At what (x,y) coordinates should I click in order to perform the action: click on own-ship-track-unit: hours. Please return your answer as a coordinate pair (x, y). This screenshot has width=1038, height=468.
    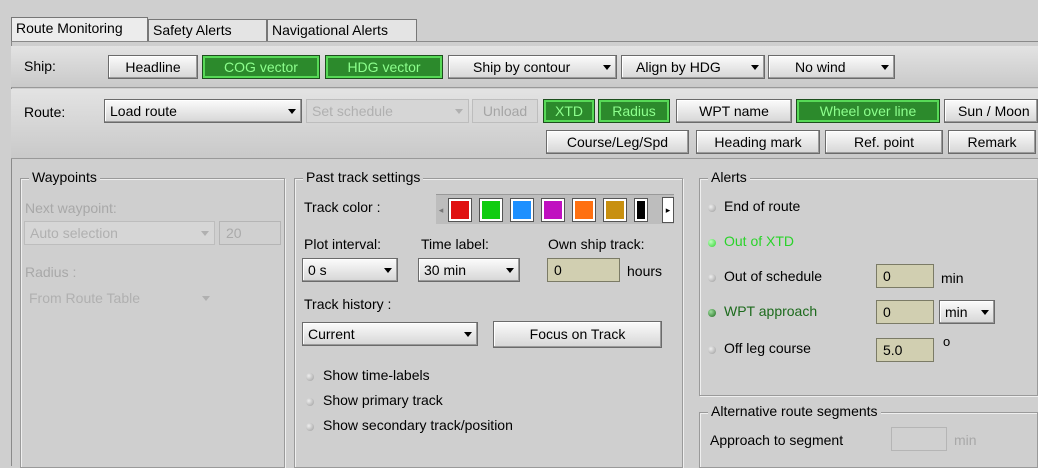
    Looking at the image, I should click on (645, 271).